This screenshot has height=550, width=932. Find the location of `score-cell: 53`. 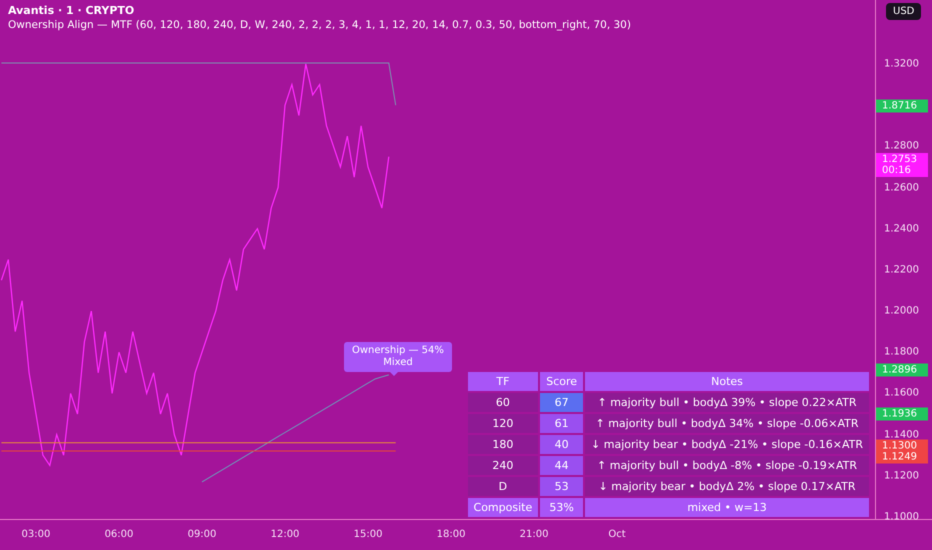

score-cell: 53 is located at coordinates (562, 486).